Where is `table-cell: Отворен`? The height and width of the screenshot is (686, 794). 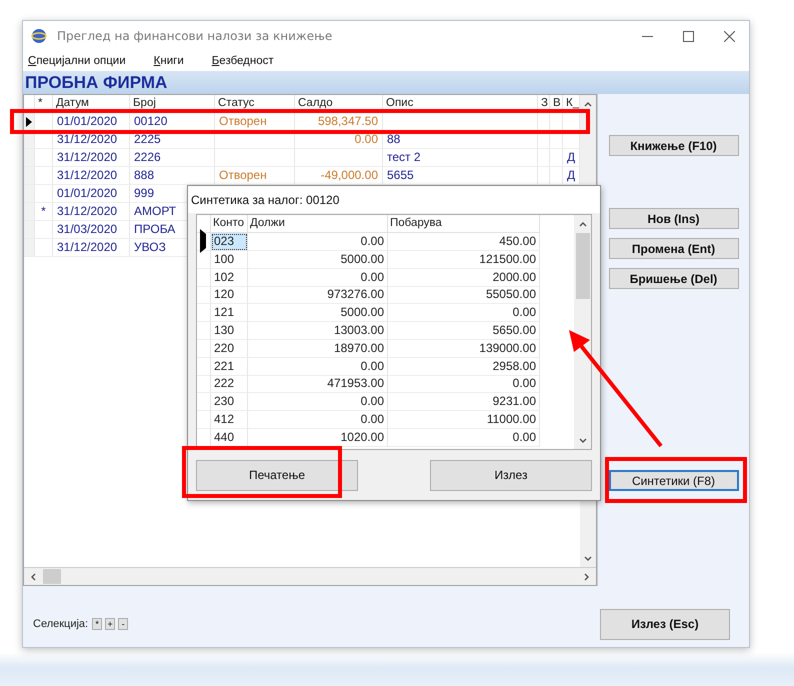 table-cell: Отворен is located at coordinates (255, 122).